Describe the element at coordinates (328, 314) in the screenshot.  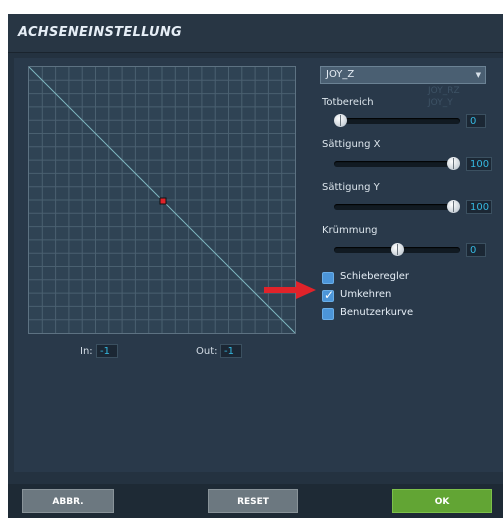
I see `custom-curve-checkbox` at that location.